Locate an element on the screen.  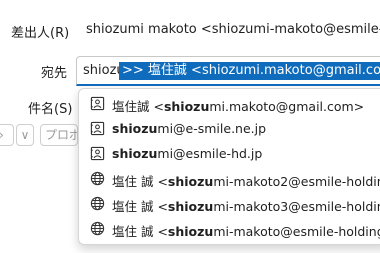
suggestion-item: 塩住誠 <shiozumi.makoto@gmail.com> is located at coordinates (229, 104).